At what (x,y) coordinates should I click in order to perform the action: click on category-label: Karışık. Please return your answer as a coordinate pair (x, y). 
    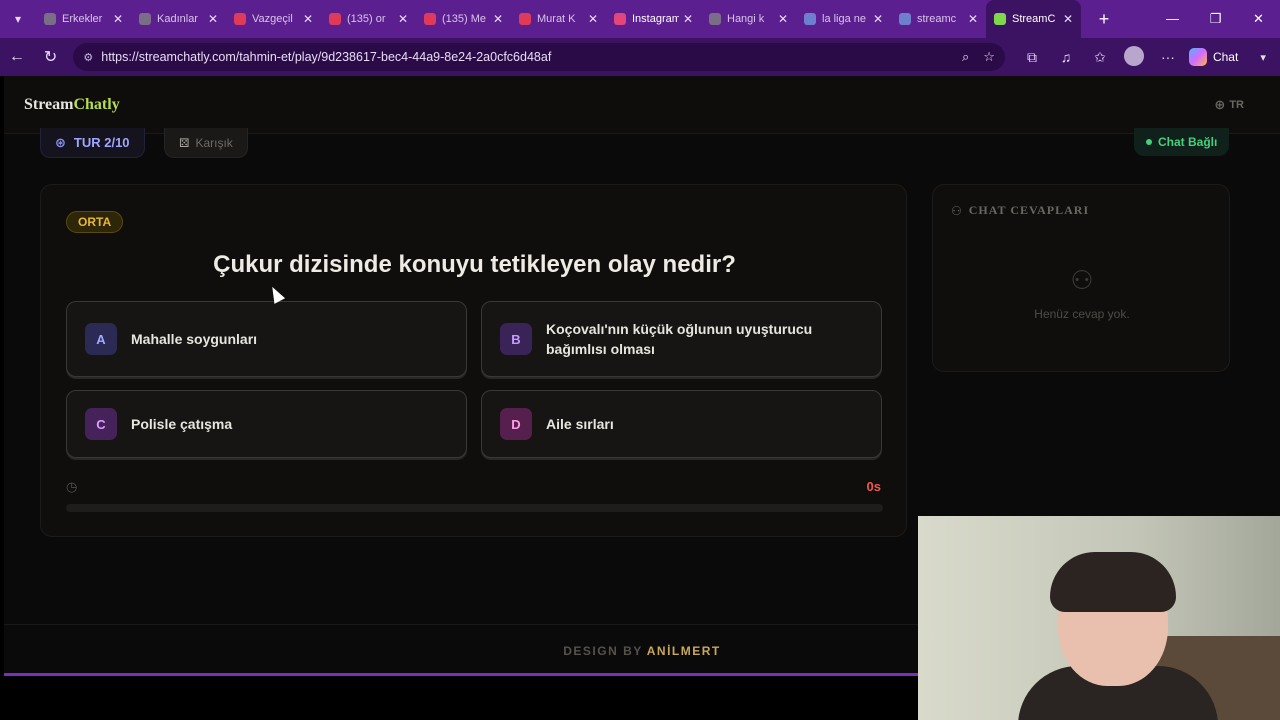
    Looking at the image, I should click on (214, 142).